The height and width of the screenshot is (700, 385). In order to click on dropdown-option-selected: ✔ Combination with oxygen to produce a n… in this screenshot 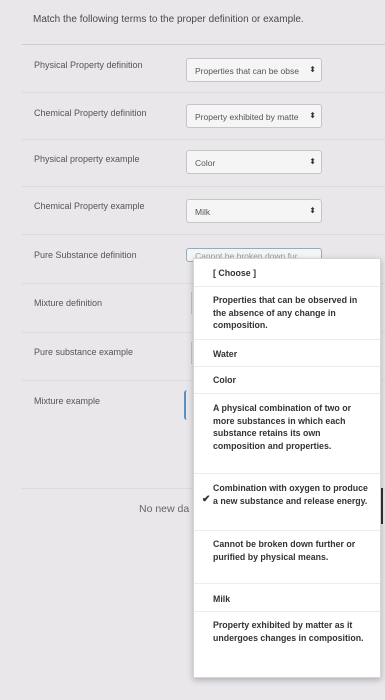, I will do `click(287, 494)`.